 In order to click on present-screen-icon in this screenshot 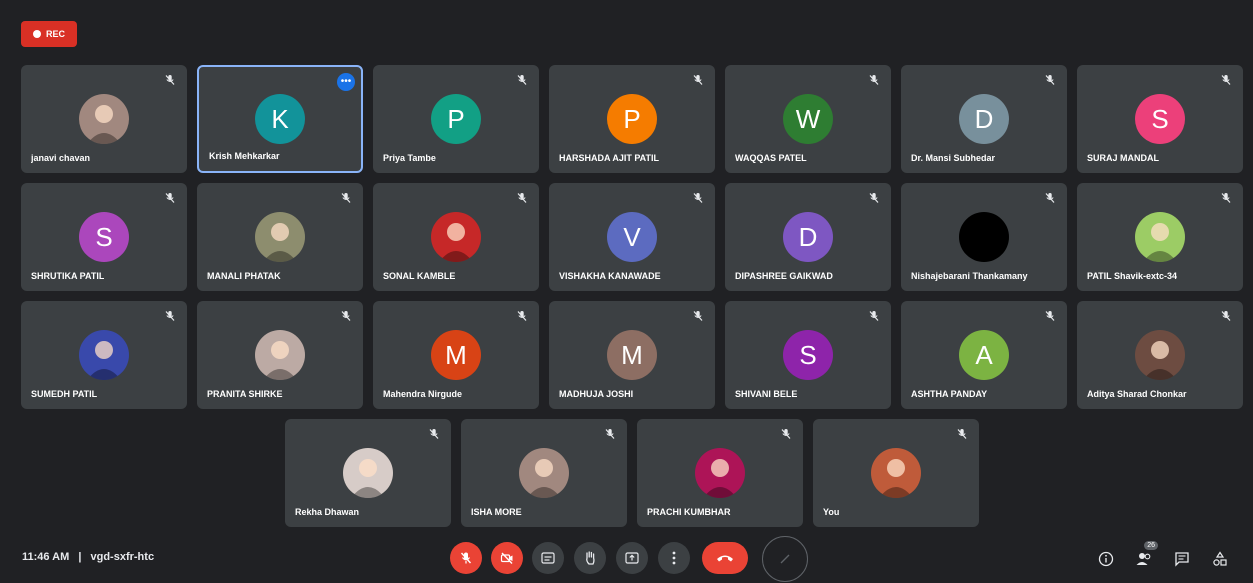, I will do `click(632, 558)`.